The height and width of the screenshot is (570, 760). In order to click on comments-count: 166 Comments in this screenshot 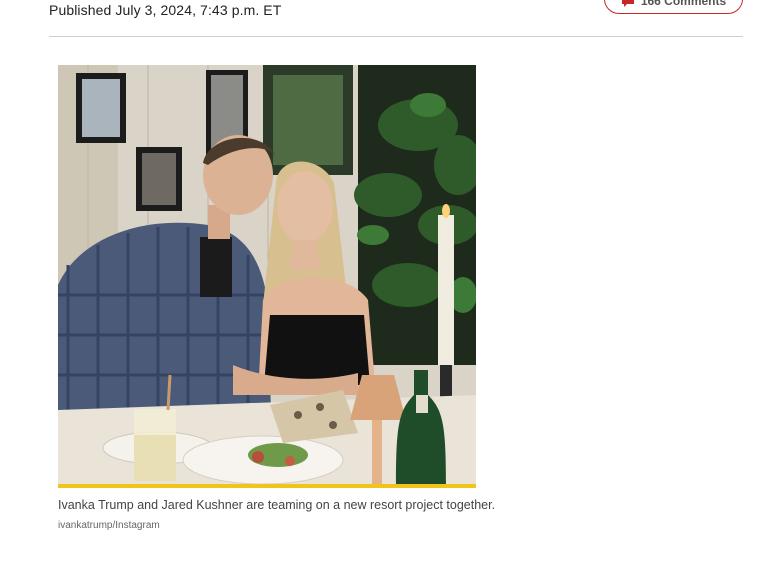, I will do `click(683, 4)`.